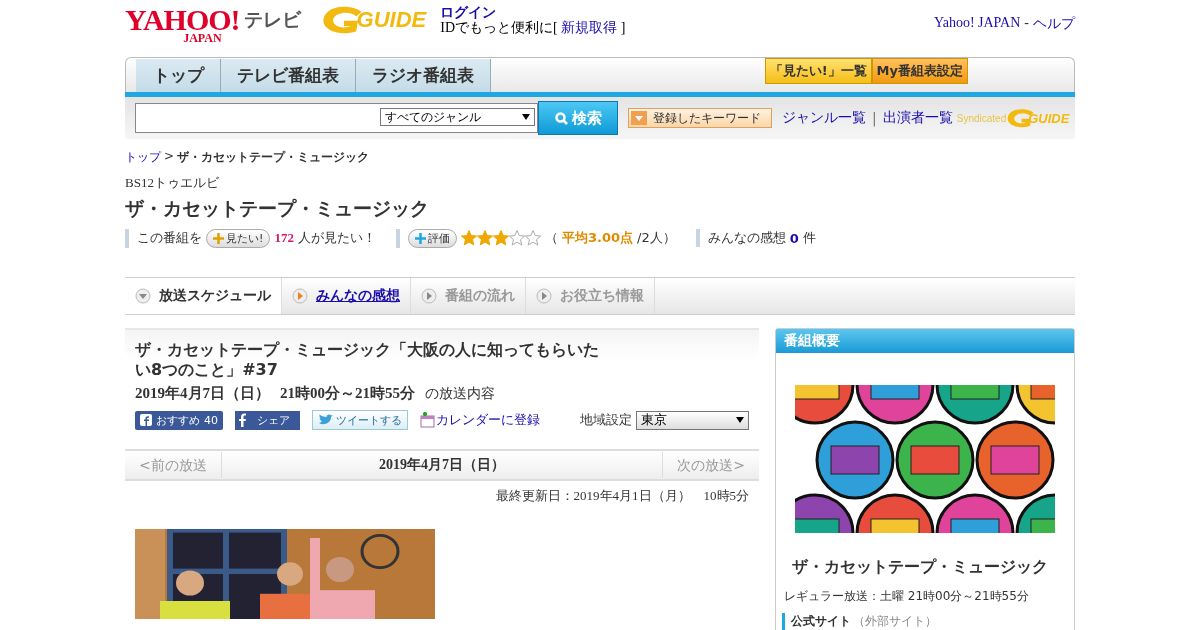 This screenshot has height=630, width=1200. I want to click on episode-title: ザ・カセットテープ・ミュージック「大阪の人に知ってもらいたい8つのこと」#37, so click(367, 360).